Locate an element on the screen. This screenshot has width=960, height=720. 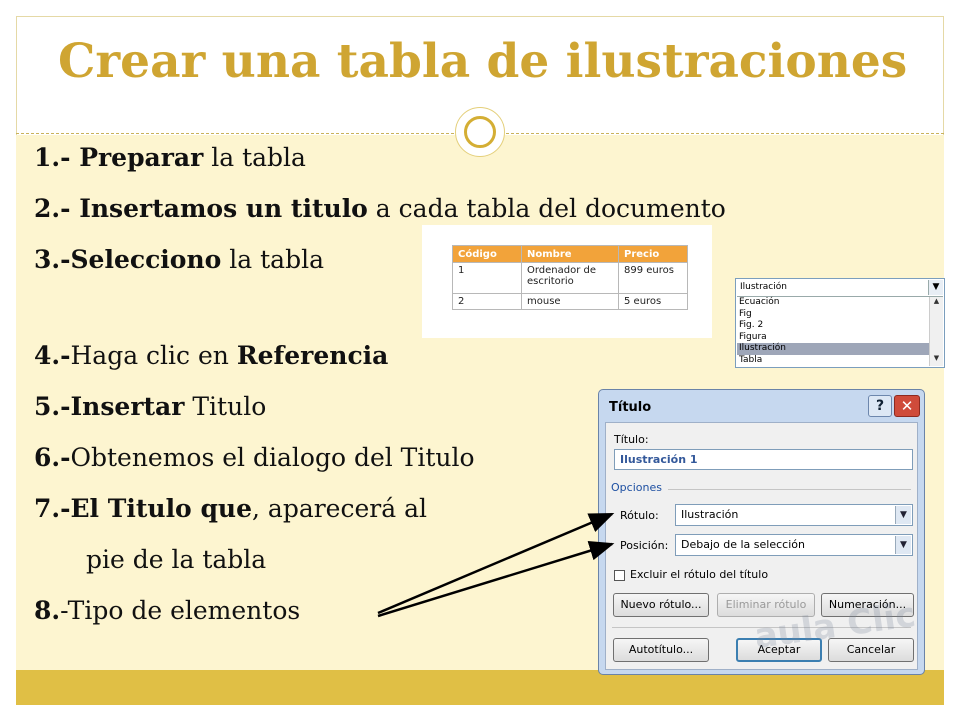
pointer-arrows is located at coordinates (496, 565).